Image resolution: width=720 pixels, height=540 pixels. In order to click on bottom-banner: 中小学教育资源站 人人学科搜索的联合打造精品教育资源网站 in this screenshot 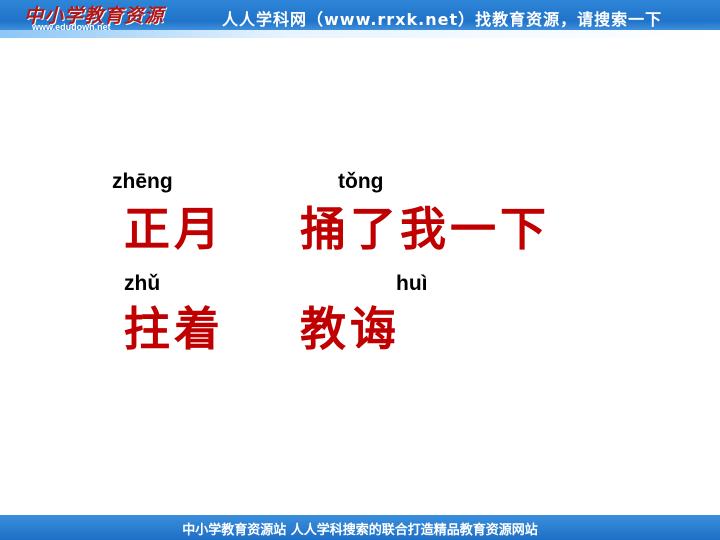, I will do `click(360, 527)`.